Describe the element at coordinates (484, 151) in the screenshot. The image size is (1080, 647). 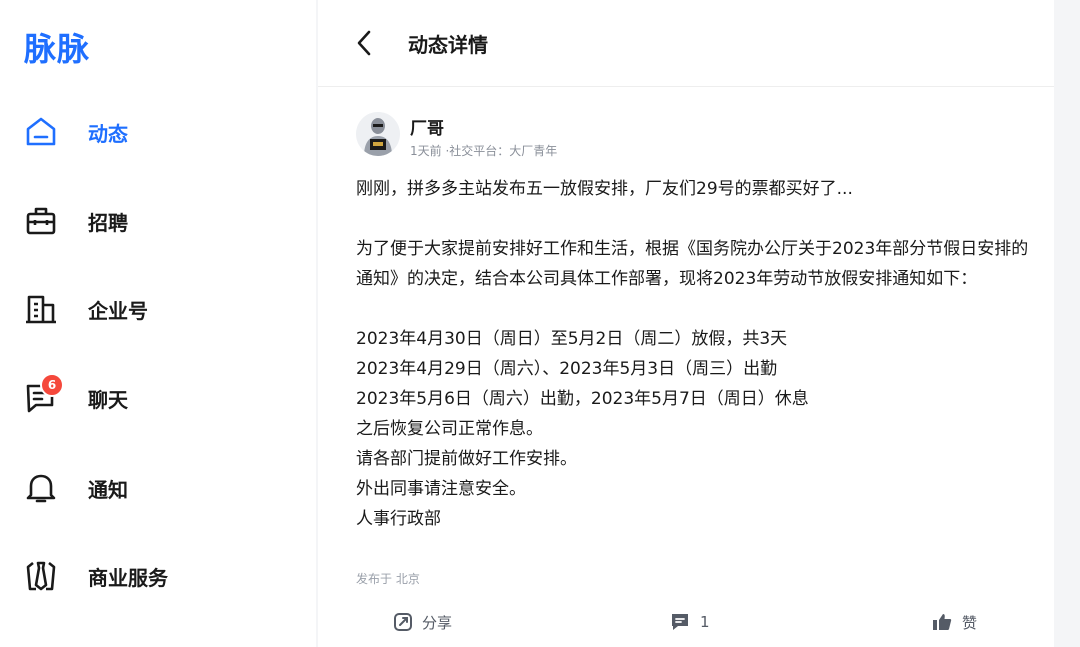
I see `post-meta: 1天前 ·社交平台：大厂青年` at that location.